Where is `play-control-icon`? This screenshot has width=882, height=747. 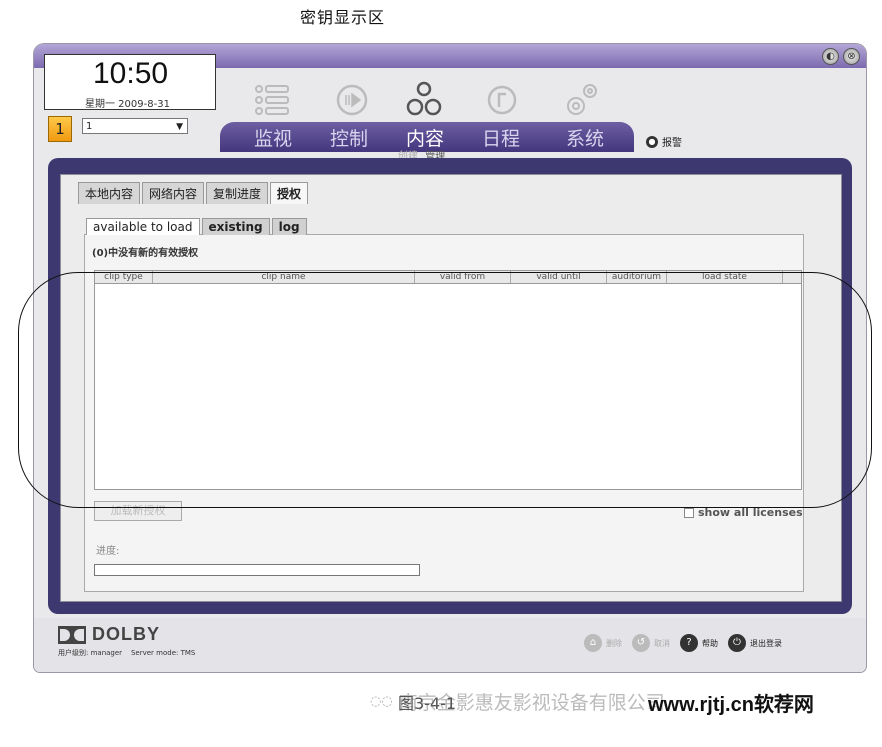 play-control-icon is located at coordinates (352, 100).